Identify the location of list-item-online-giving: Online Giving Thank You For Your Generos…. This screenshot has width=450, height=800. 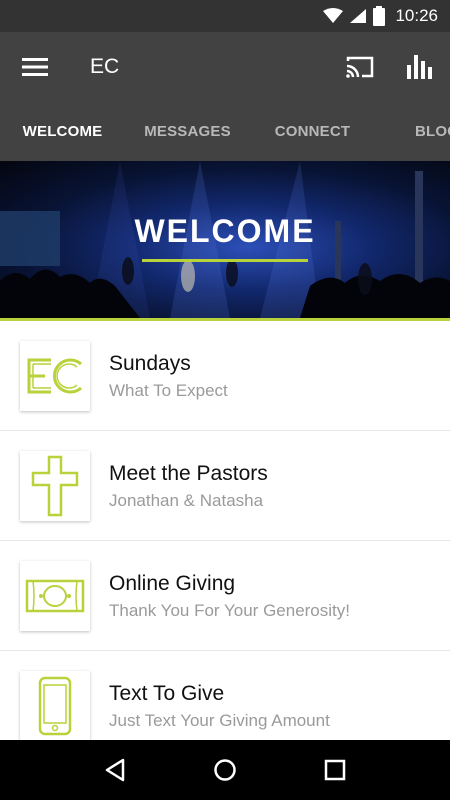
(225, 596).